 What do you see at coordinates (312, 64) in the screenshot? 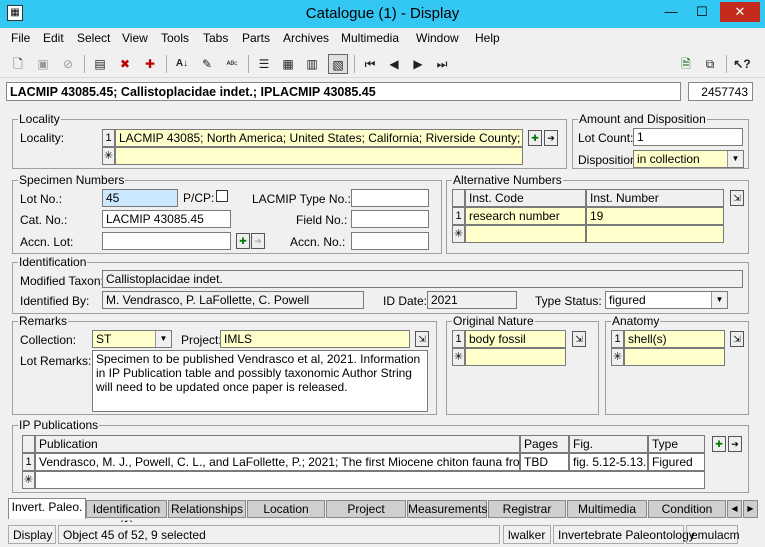
I see `page-view-icon: ▥` at bounding box center [312, 64].